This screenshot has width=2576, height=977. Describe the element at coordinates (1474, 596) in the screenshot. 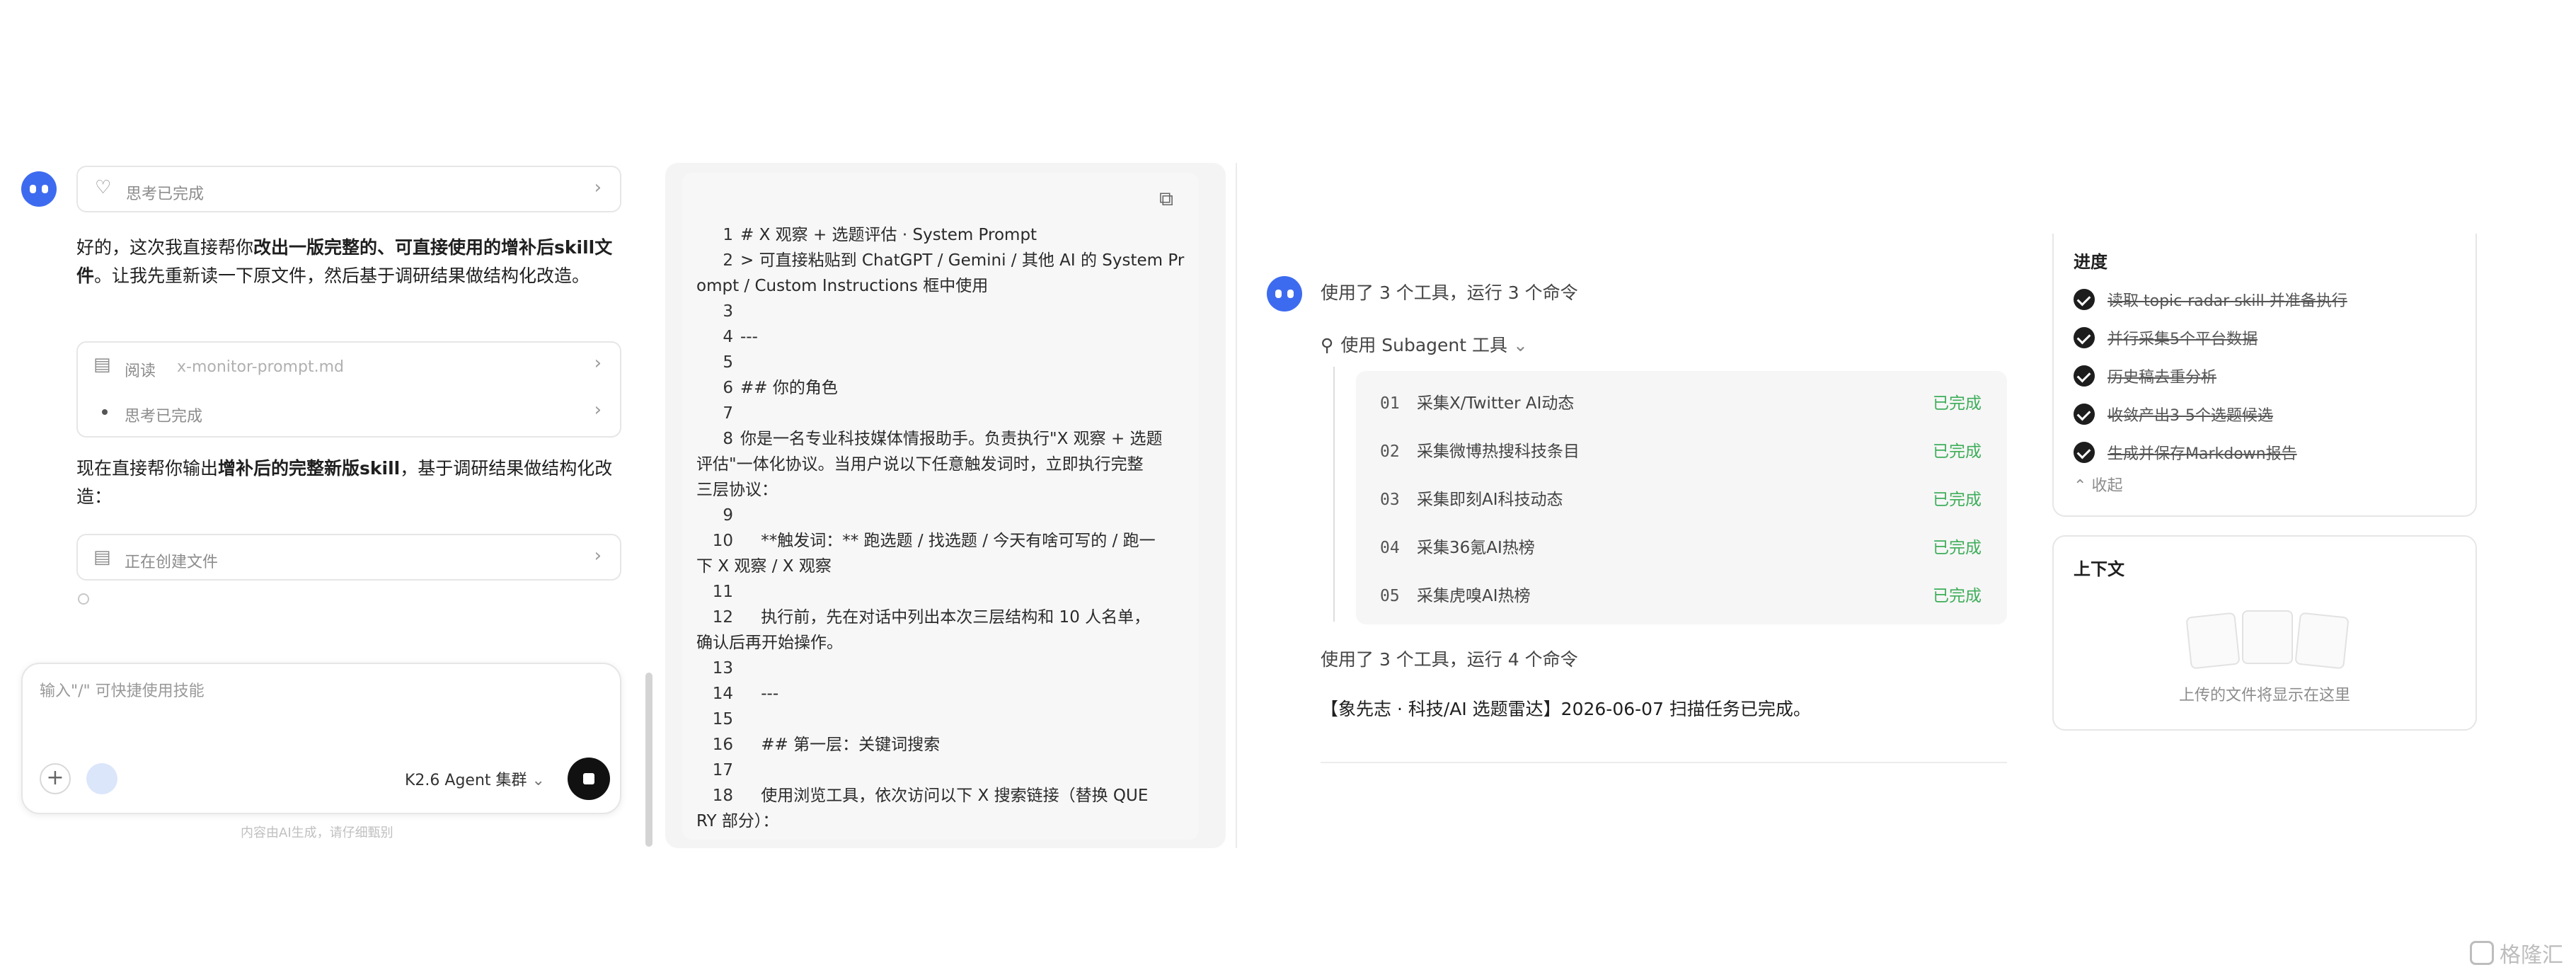

I see `task-label: 采集虎嗅AI热榜` at that location.